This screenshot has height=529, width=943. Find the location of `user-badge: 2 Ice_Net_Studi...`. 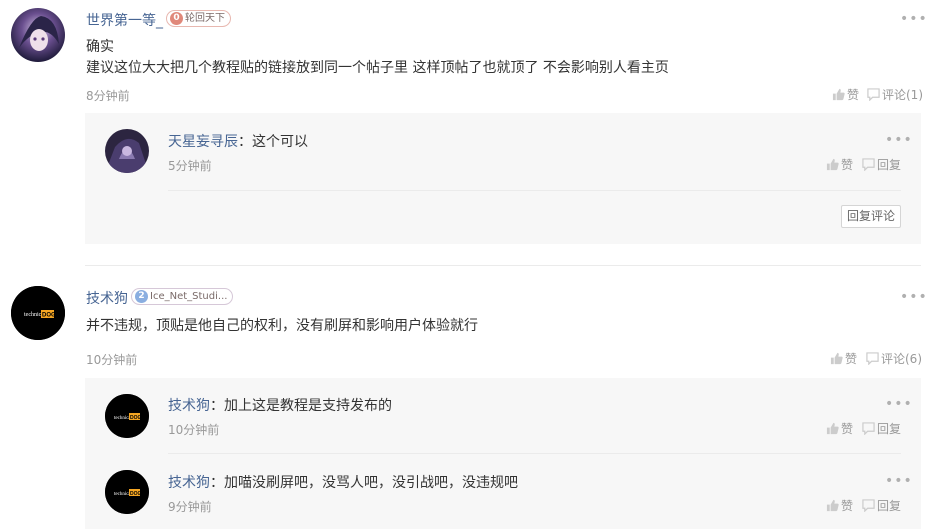

user-badge: 2 Ice_Net_Studi... is located at coordinates (182, 296).